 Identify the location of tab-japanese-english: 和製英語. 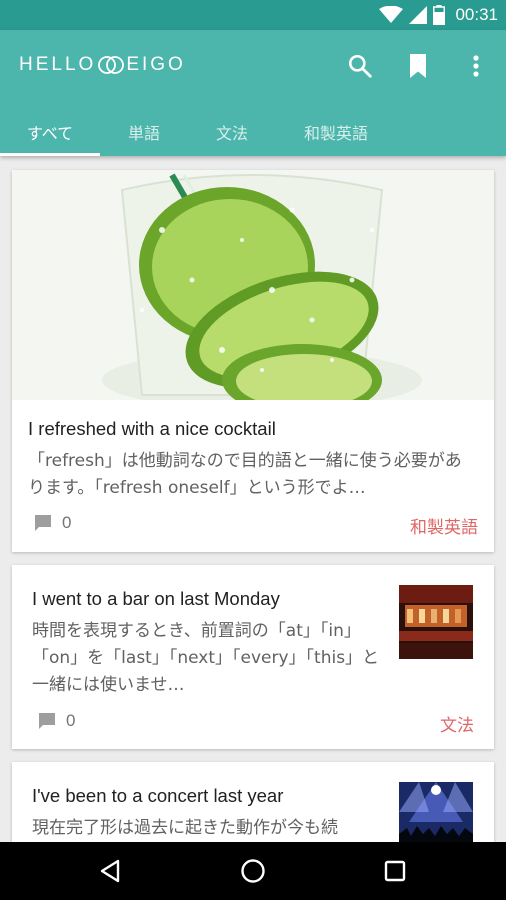
(336, 132).